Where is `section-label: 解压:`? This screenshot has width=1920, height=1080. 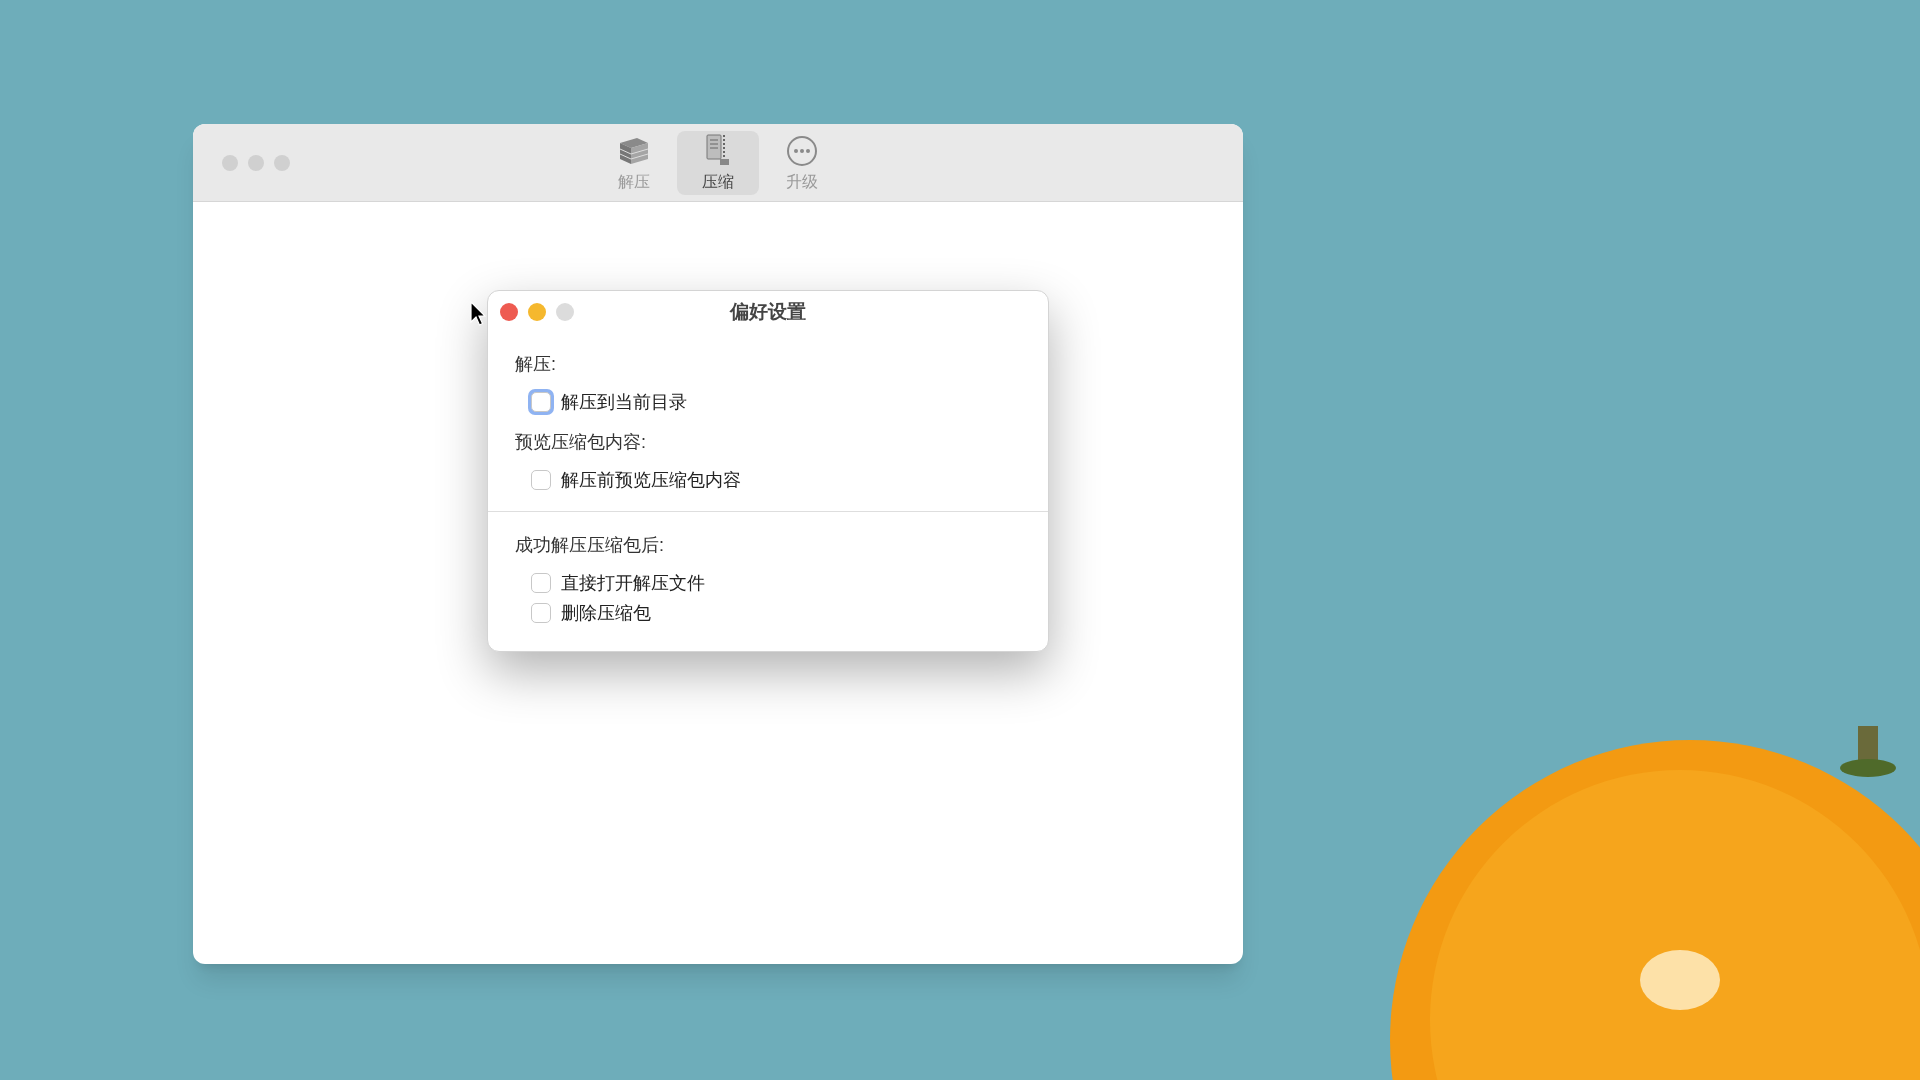
section-label: 解压: is located at coordinates (536, 364).